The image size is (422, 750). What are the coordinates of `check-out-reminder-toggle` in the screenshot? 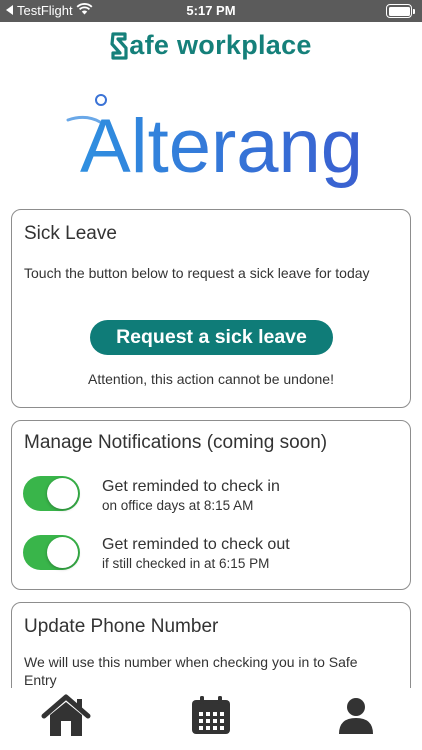 It's located at (51, 552).